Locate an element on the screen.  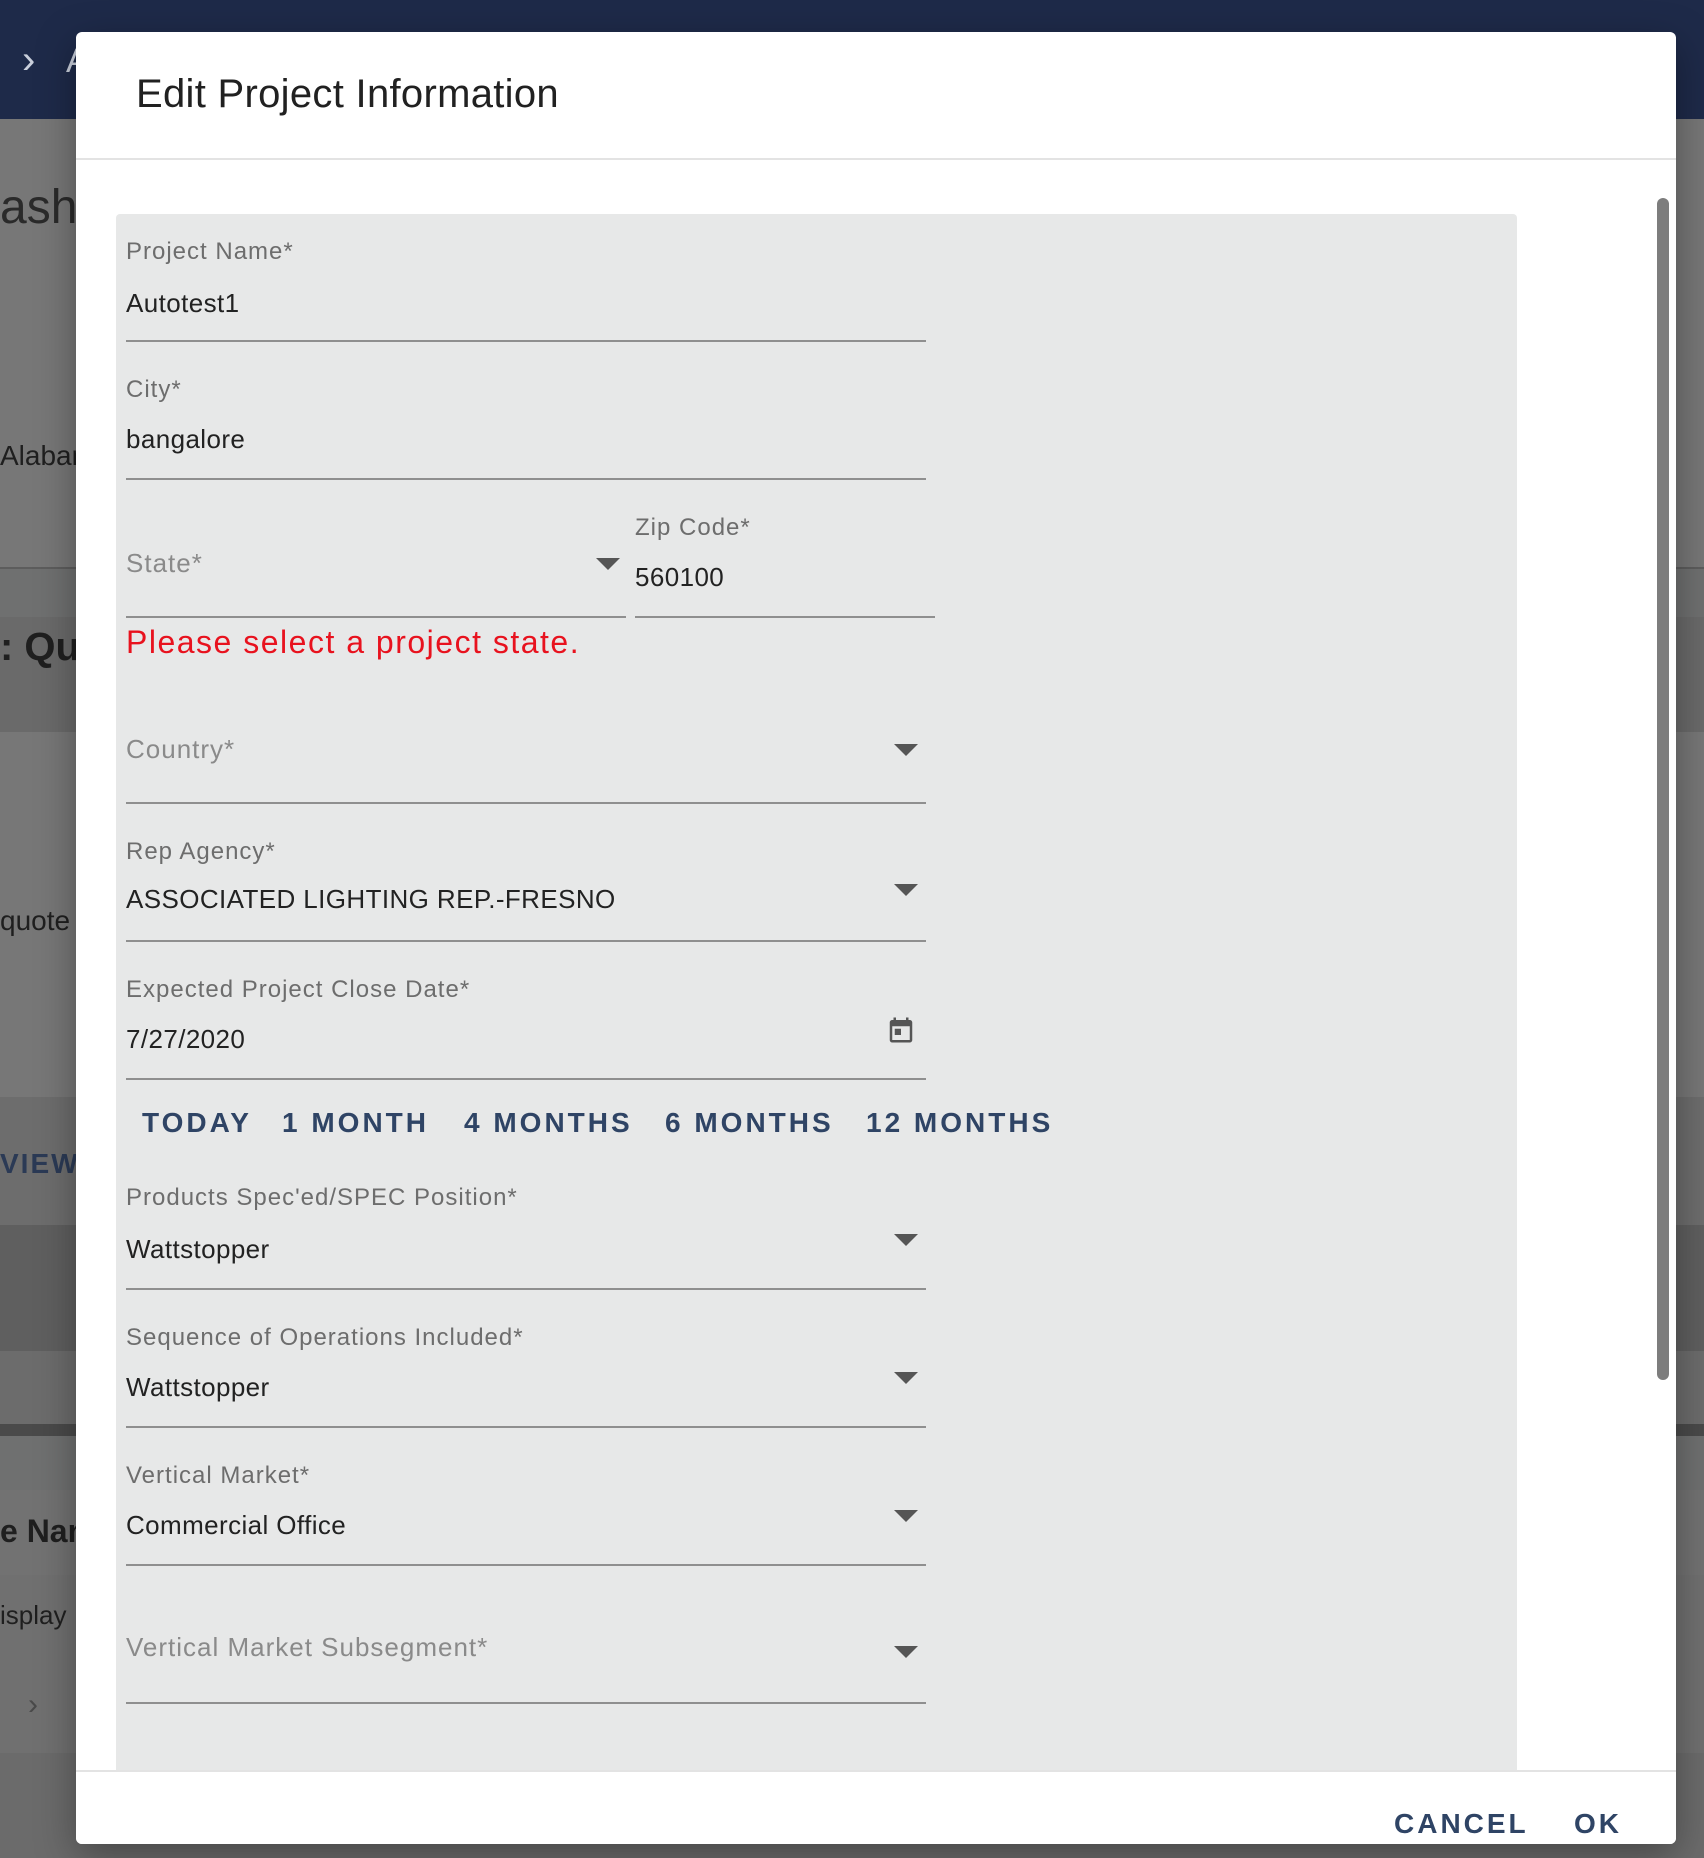
project-name-underline is located at coordinates (526, 341).